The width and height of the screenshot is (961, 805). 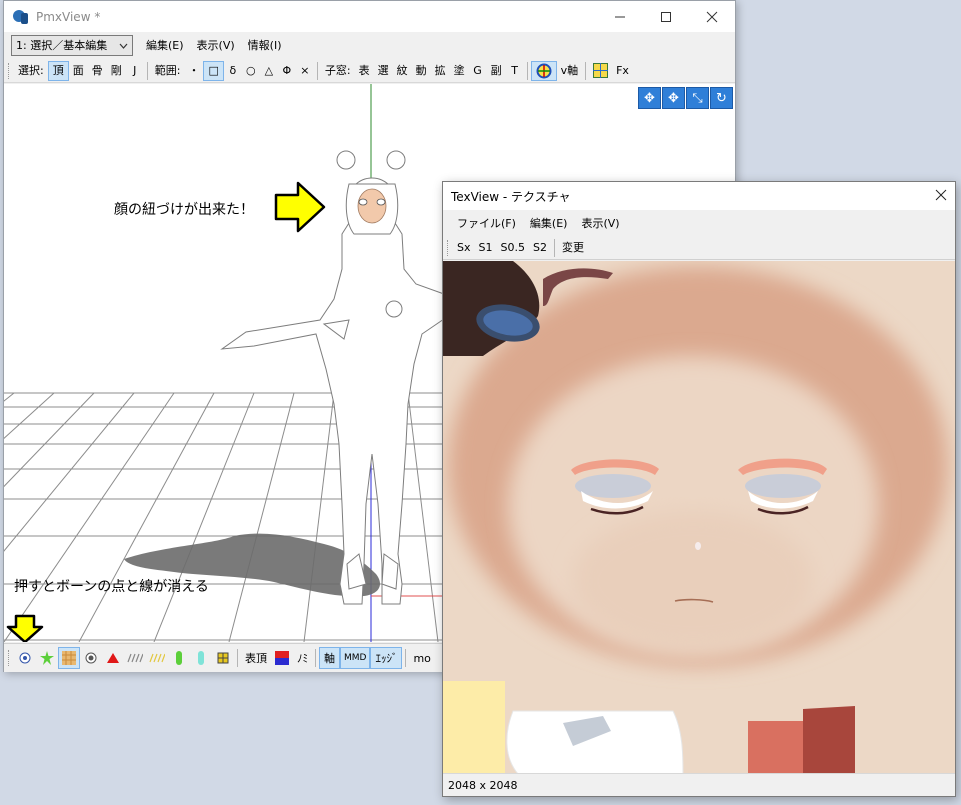 What do you see at coordinates (666, 16) in the screenshot?
I see `maximize-icon` at bounding box center [666, 16].